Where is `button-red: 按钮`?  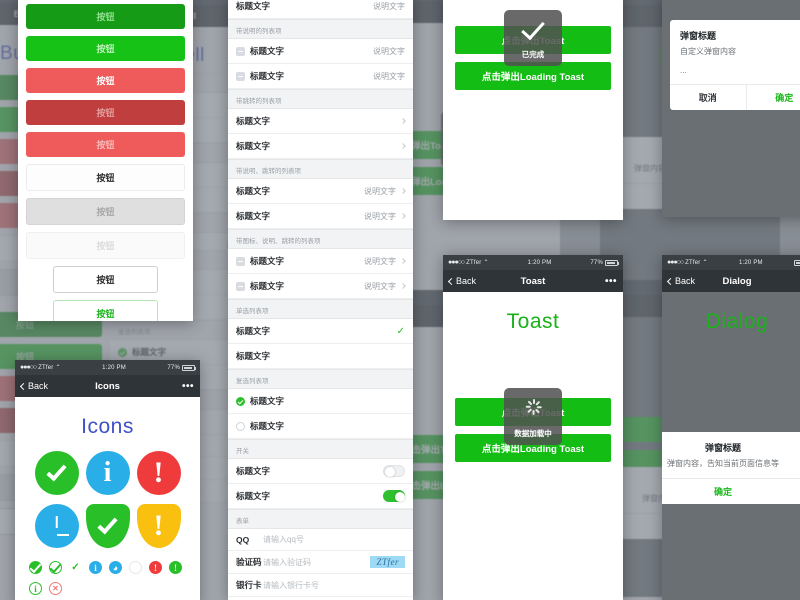
button-red: 按钮 is located at coordinates (105, 80).